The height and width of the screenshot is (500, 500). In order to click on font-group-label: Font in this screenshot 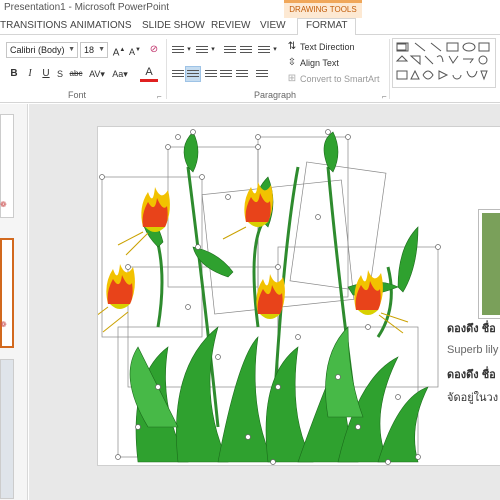, I will do `click(77, 95)`.